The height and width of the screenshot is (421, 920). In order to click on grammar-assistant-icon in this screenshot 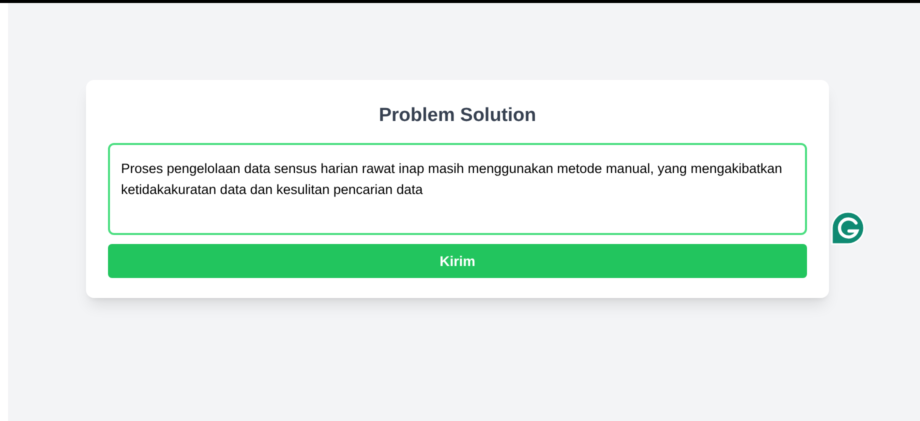, I will do `click(848, 228)`.